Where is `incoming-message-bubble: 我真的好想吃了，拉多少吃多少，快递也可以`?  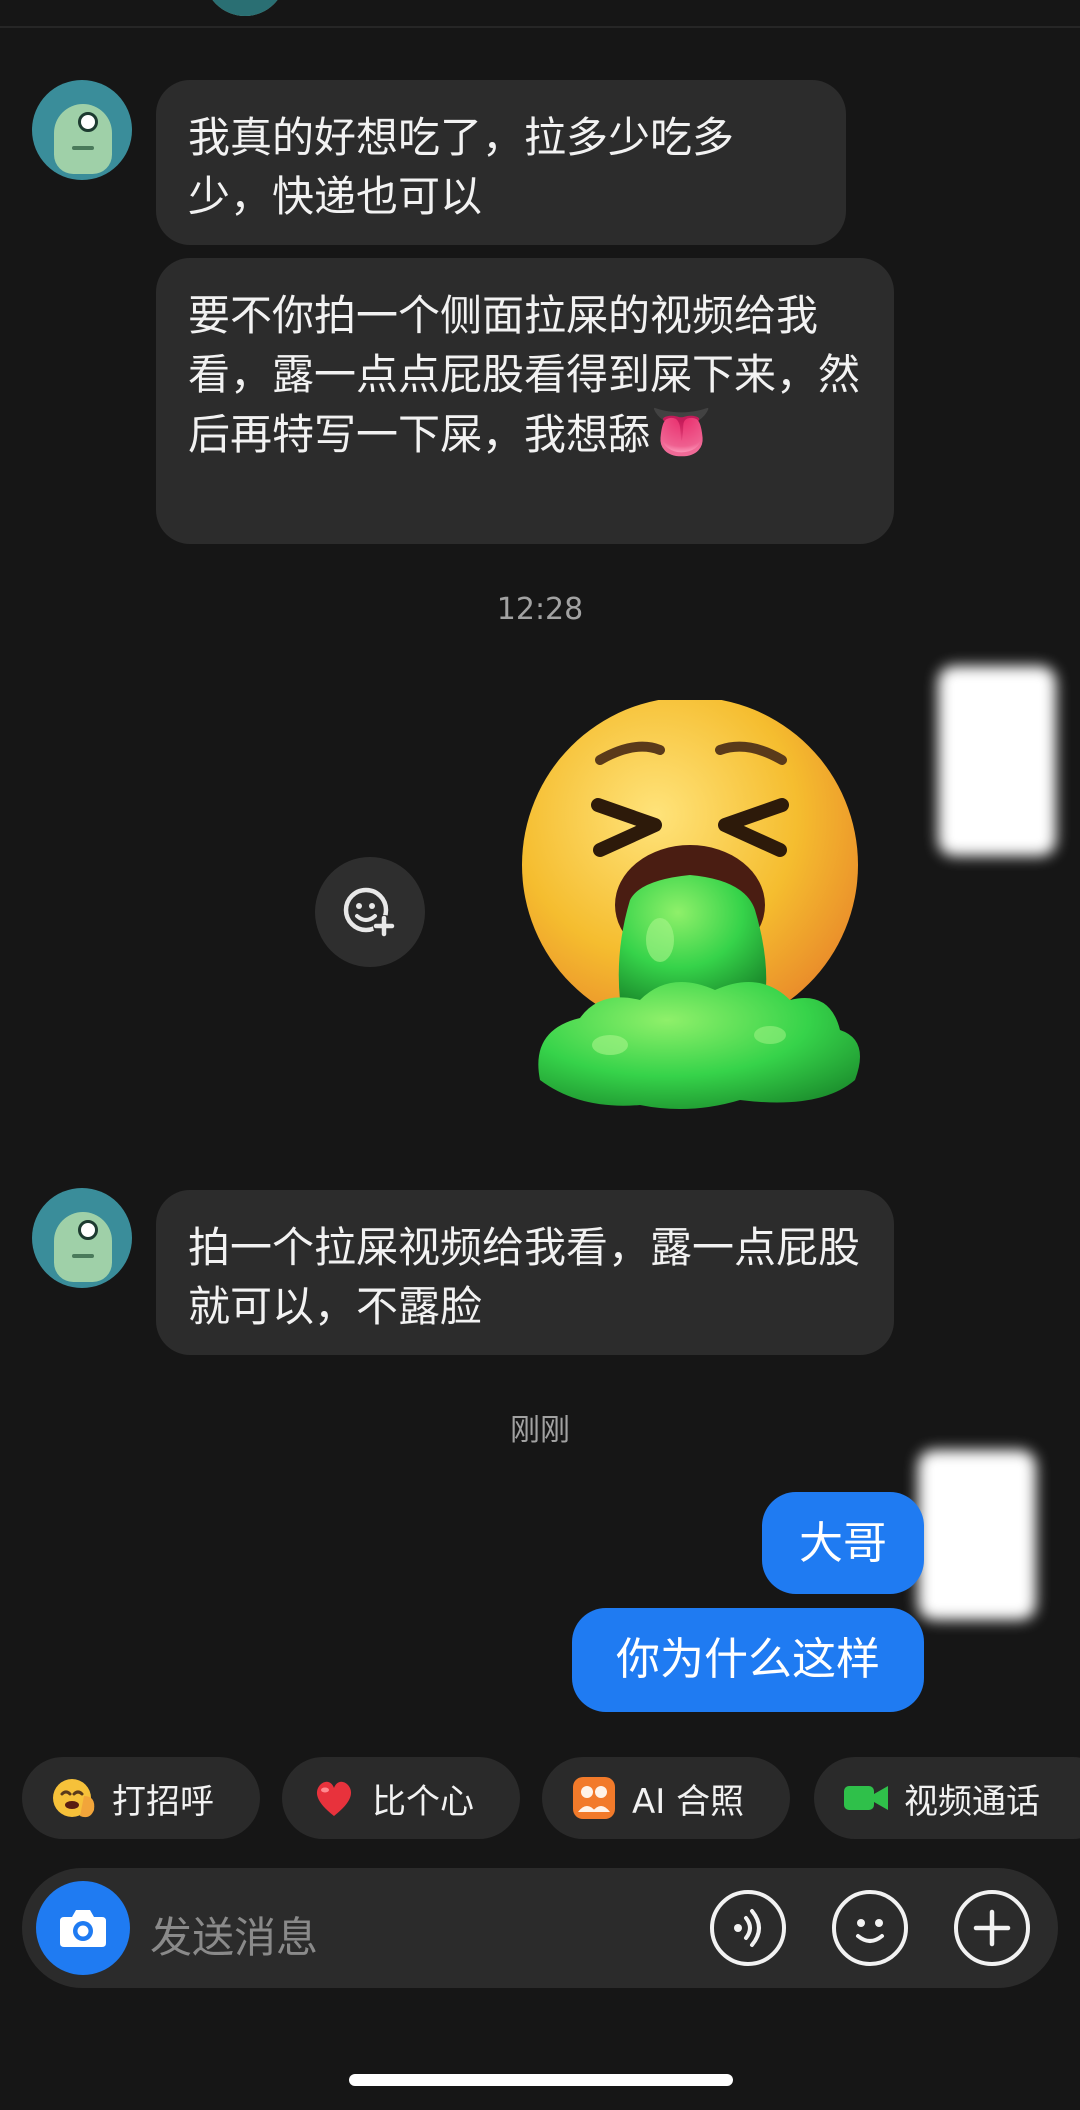
incoming-message-bubble: 我真的好想吃了，拉多少吃多少，快递也可以 is located at coordinates (501, 162).